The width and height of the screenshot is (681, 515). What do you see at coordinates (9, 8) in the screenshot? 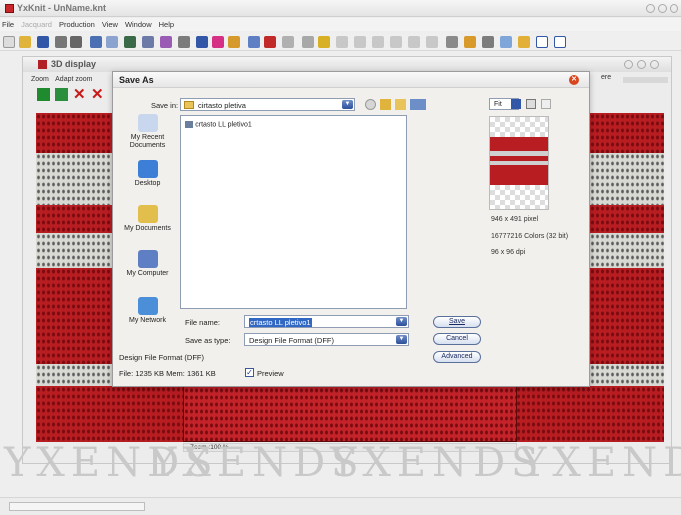
I see `app-icon` at bounding box center [9, 8].